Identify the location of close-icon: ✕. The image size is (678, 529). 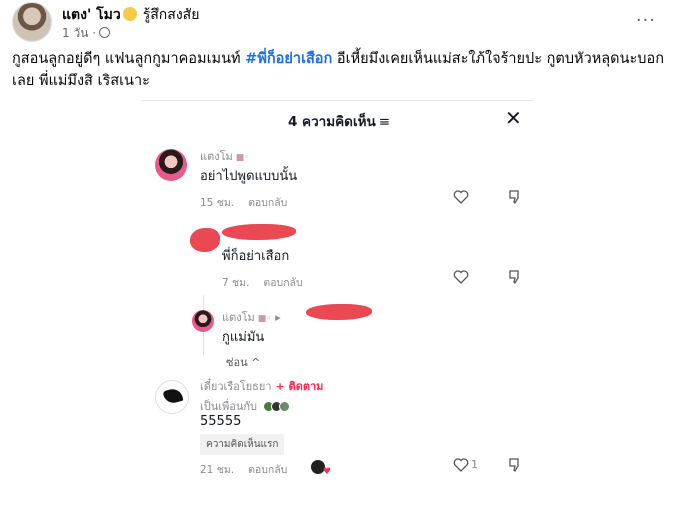
(513, 118).